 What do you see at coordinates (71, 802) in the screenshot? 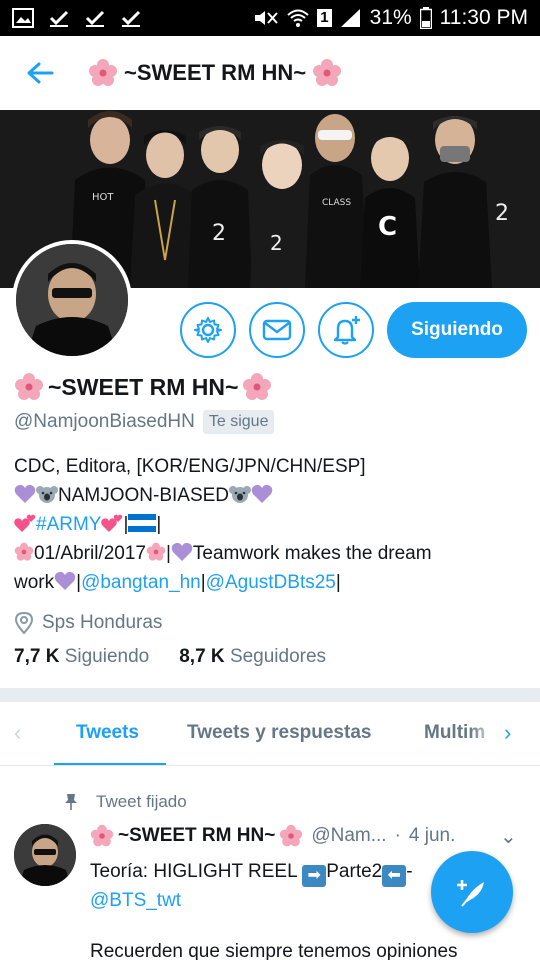
I see `pin-icon` at bounding box center [71, 802].